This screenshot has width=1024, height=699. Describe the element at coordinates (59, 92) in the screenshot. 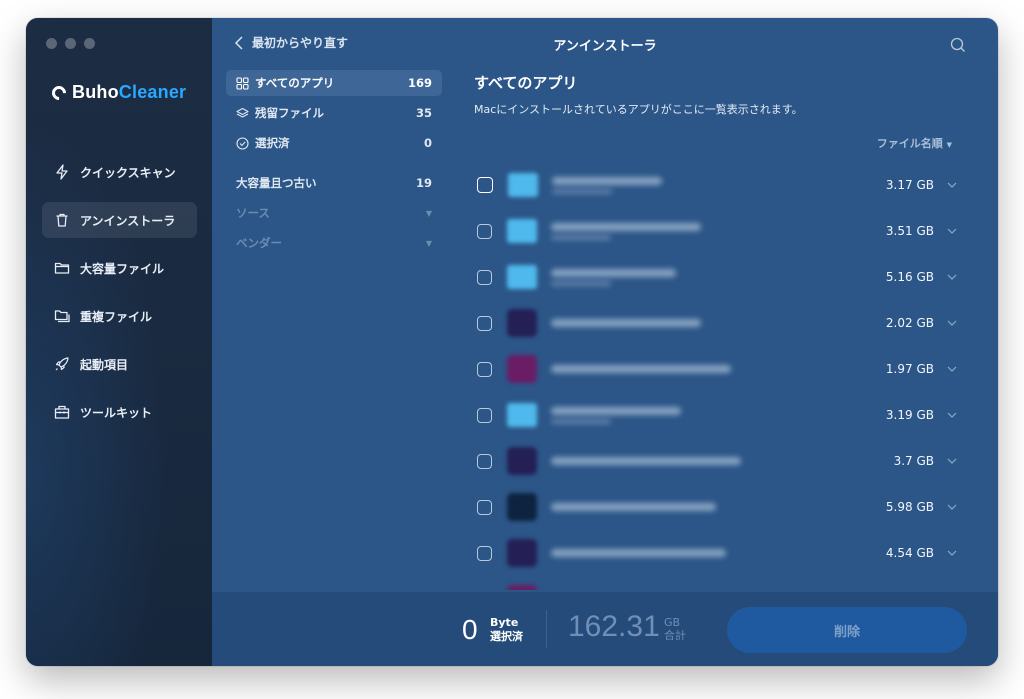

I see `buho-logo-icon` at that location.